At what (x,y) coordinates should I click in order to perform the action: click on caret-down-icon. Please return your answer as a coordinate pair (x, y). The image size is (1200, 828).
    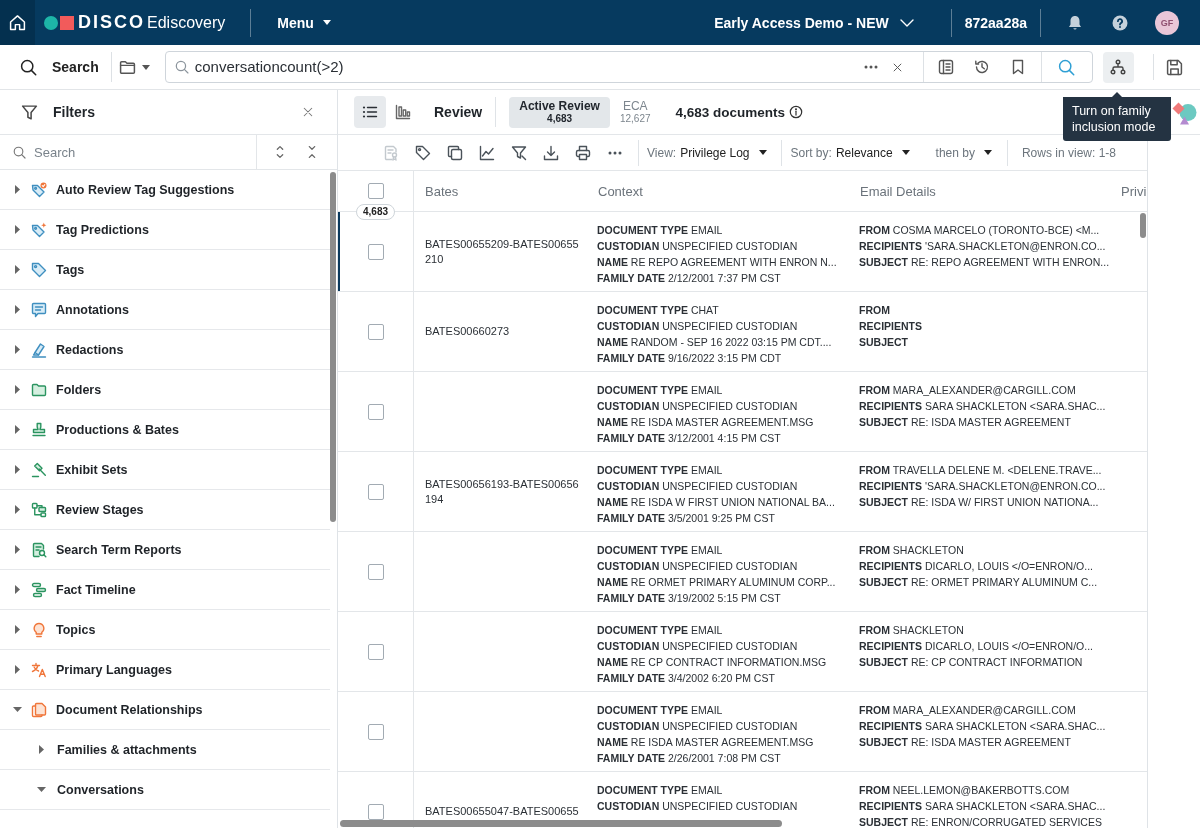
    Looking at the image, I should click on (762, 152).